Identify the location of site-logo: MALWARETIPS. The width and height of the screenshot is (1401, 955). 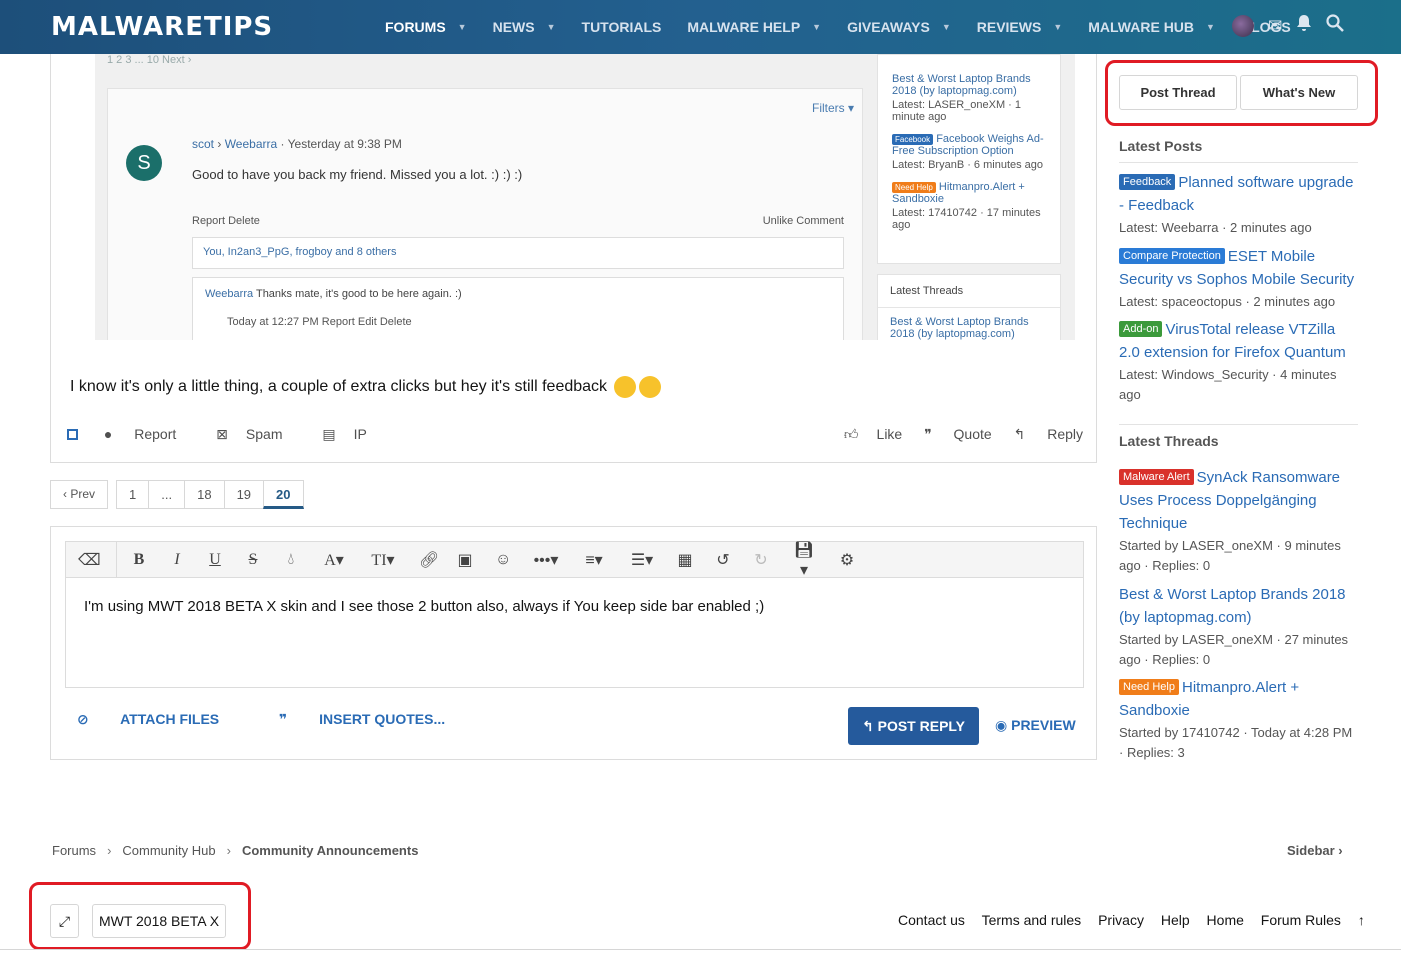
(162, 27).